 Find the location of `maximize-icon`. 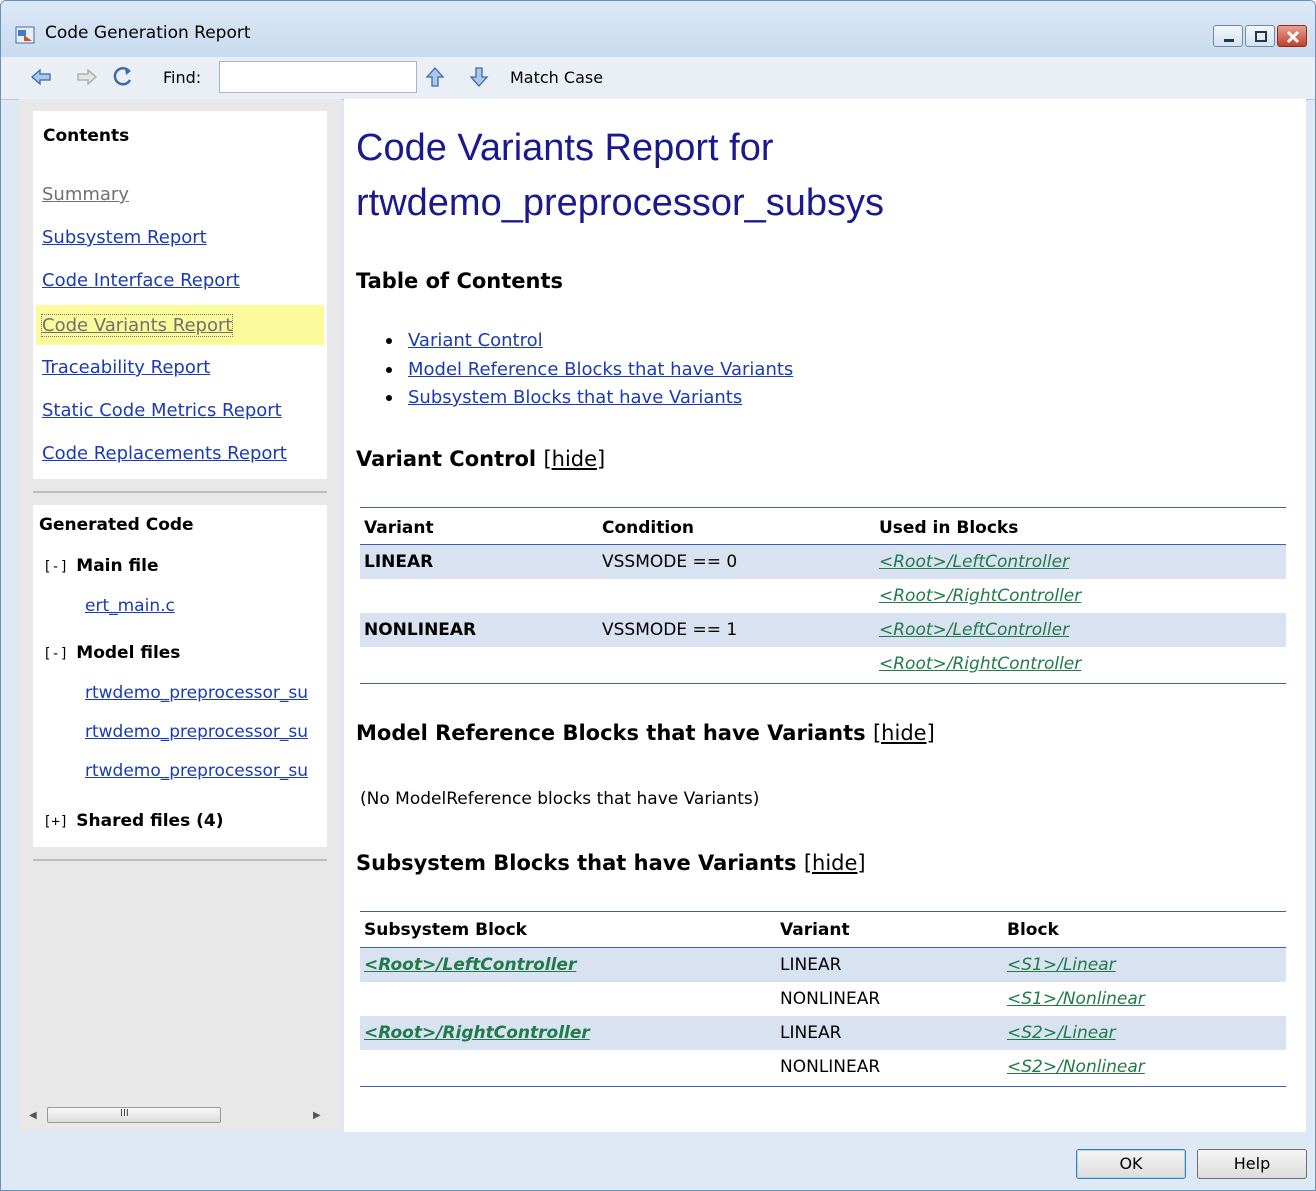

maximize-icon is located at coordinates (1261, 36).